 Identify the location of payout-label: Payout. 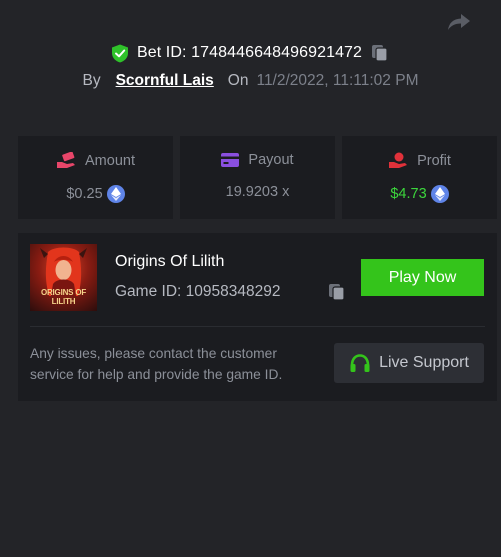
(271, 160).